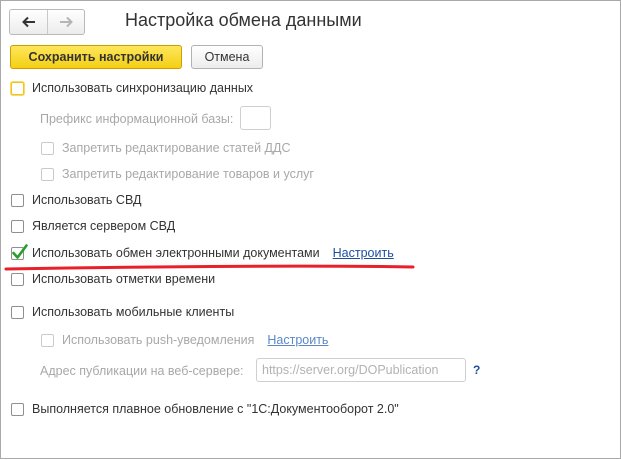  I want to click on use-push-checkbox, so click(47, 340).